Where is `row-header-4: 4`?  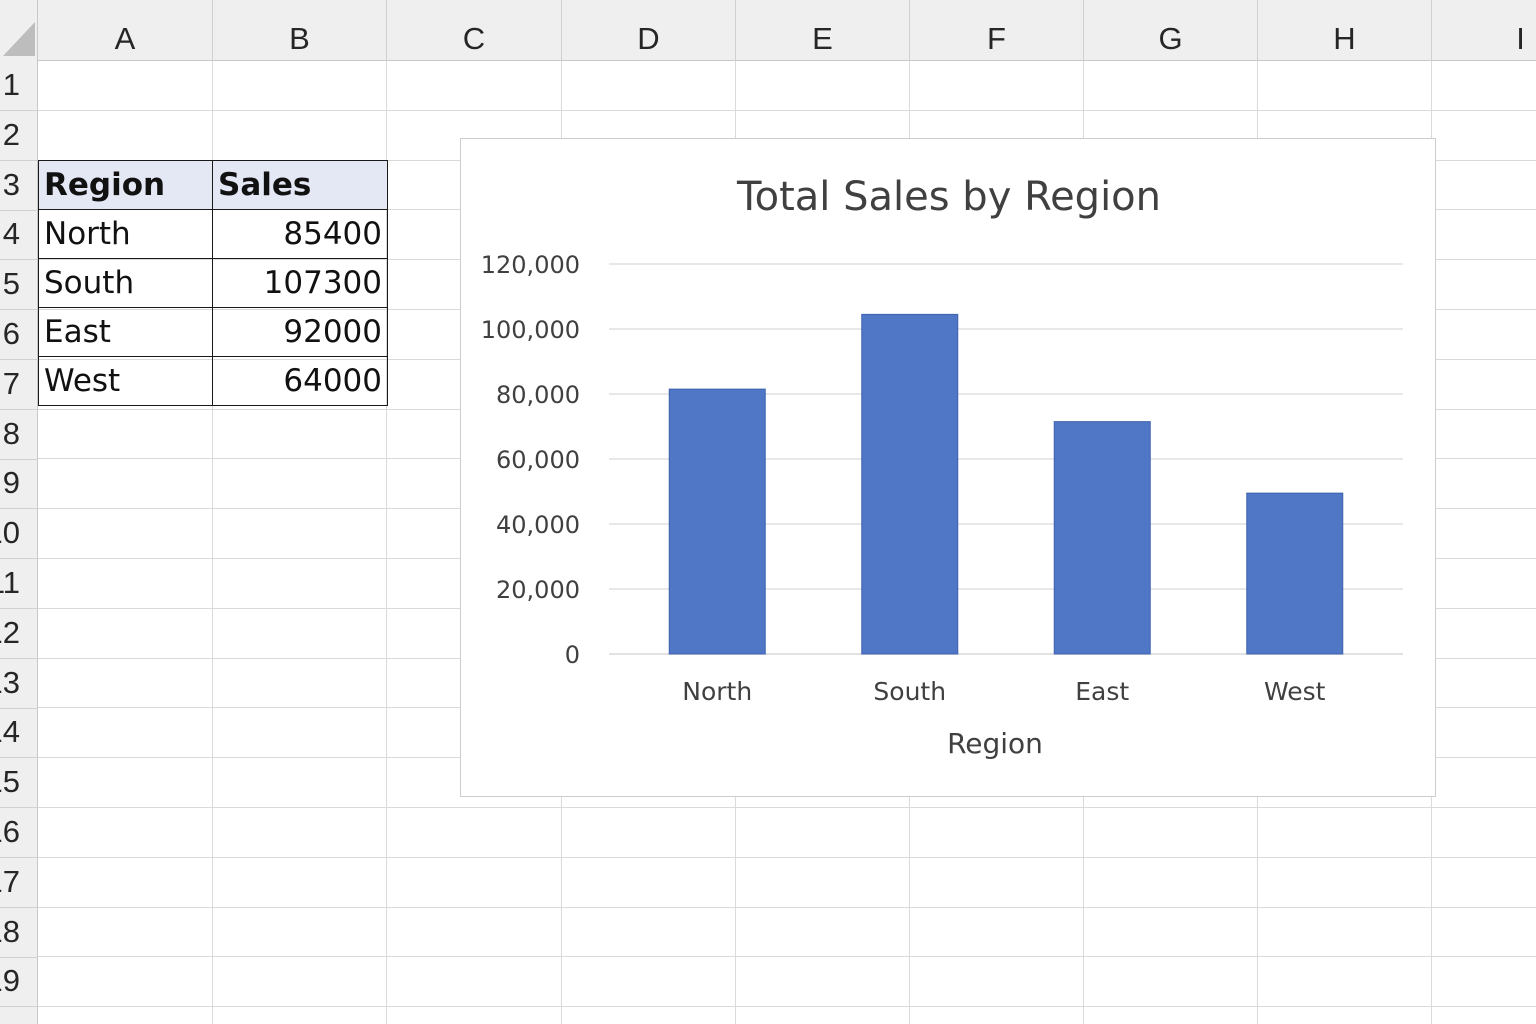
row-header-4: 4 is located at coordinates (19, 235).